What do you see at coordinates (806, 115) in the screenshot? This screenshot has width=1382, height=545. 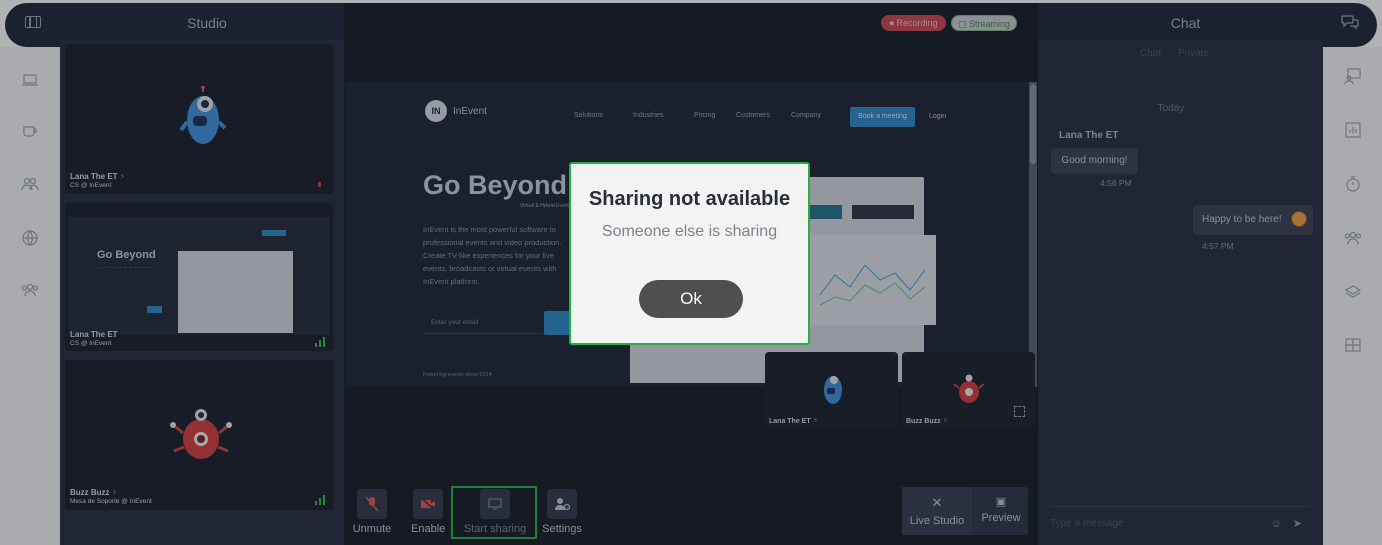 I see `nav-company: Company` at bounding box center [806, 115].